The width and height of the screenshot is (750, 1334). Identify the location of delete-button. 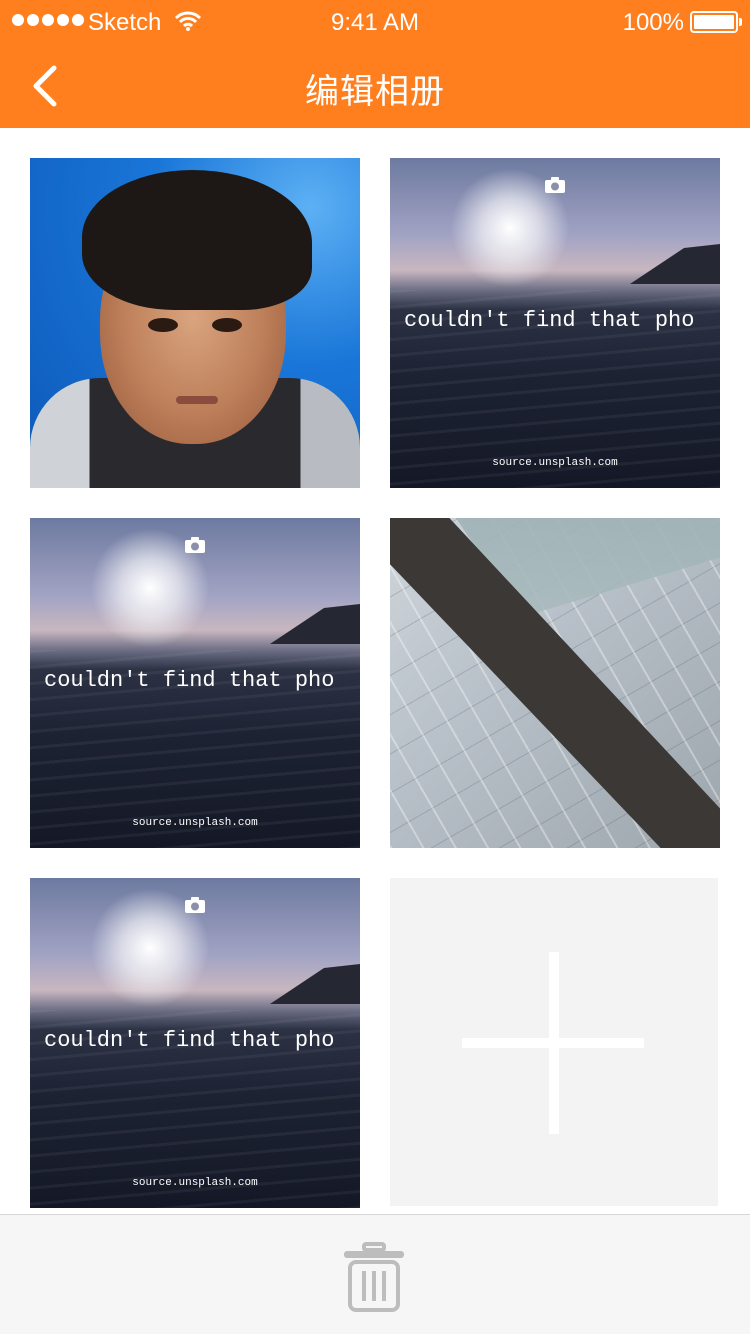
(374, 1277).